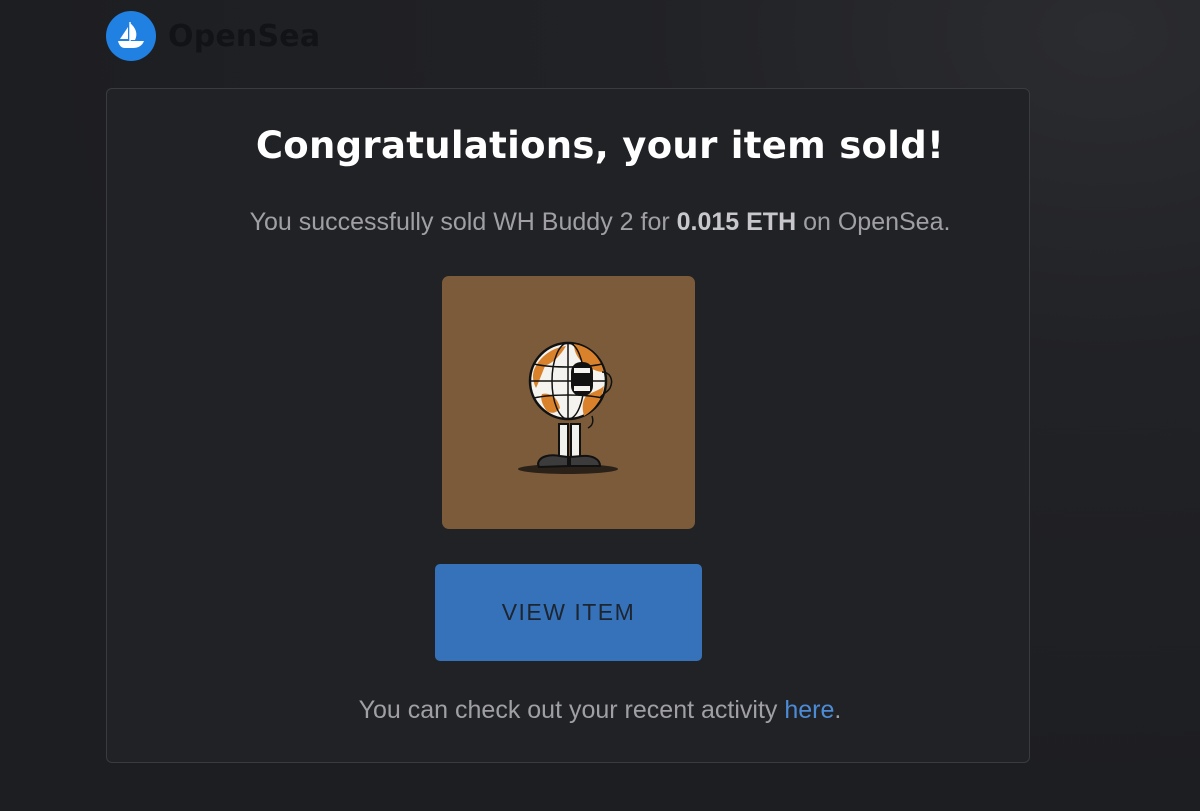 This screenshot has height=811, width=1200. Describe the element at coordinates (568, 612) in the screenshot. I see `view-item-button: VIEW ITEM` at that location.